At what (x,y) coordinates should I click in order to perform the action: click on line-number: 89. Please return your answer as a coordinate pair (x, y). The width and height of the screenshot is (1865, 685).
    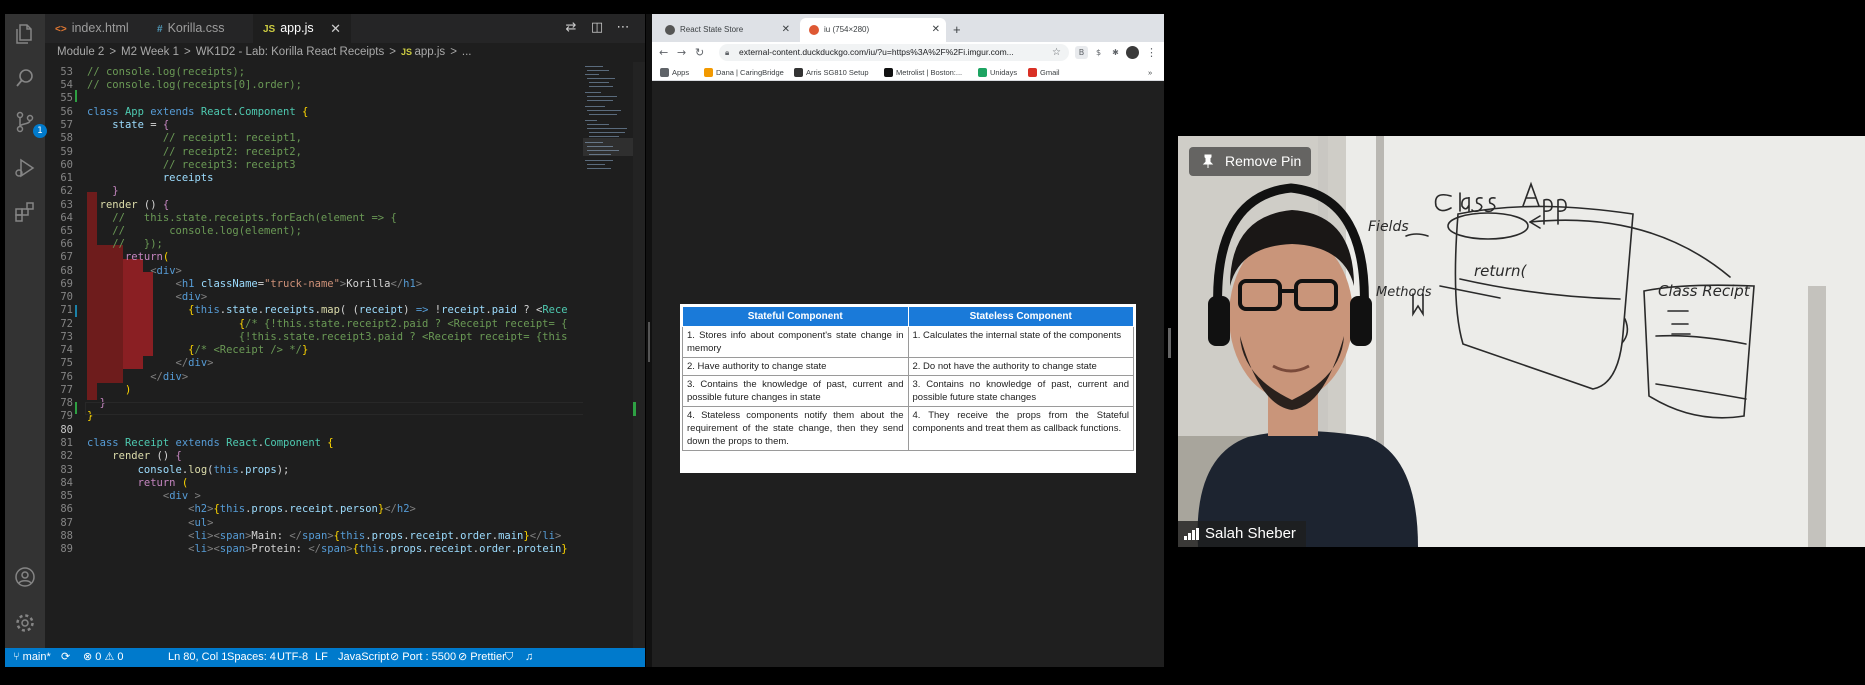
    Looking at the image, I should click on (66, 549).